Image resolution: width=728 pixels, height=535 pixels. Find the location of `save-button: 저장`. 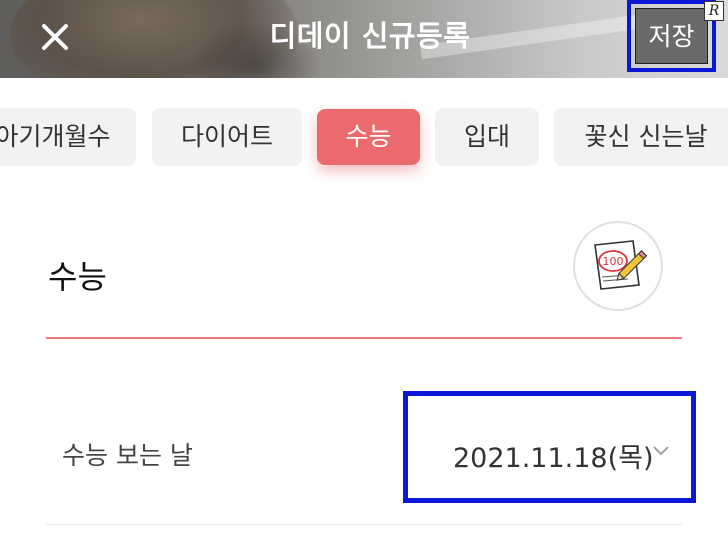

save-button: 저장 is located at coordinates (671, 36).